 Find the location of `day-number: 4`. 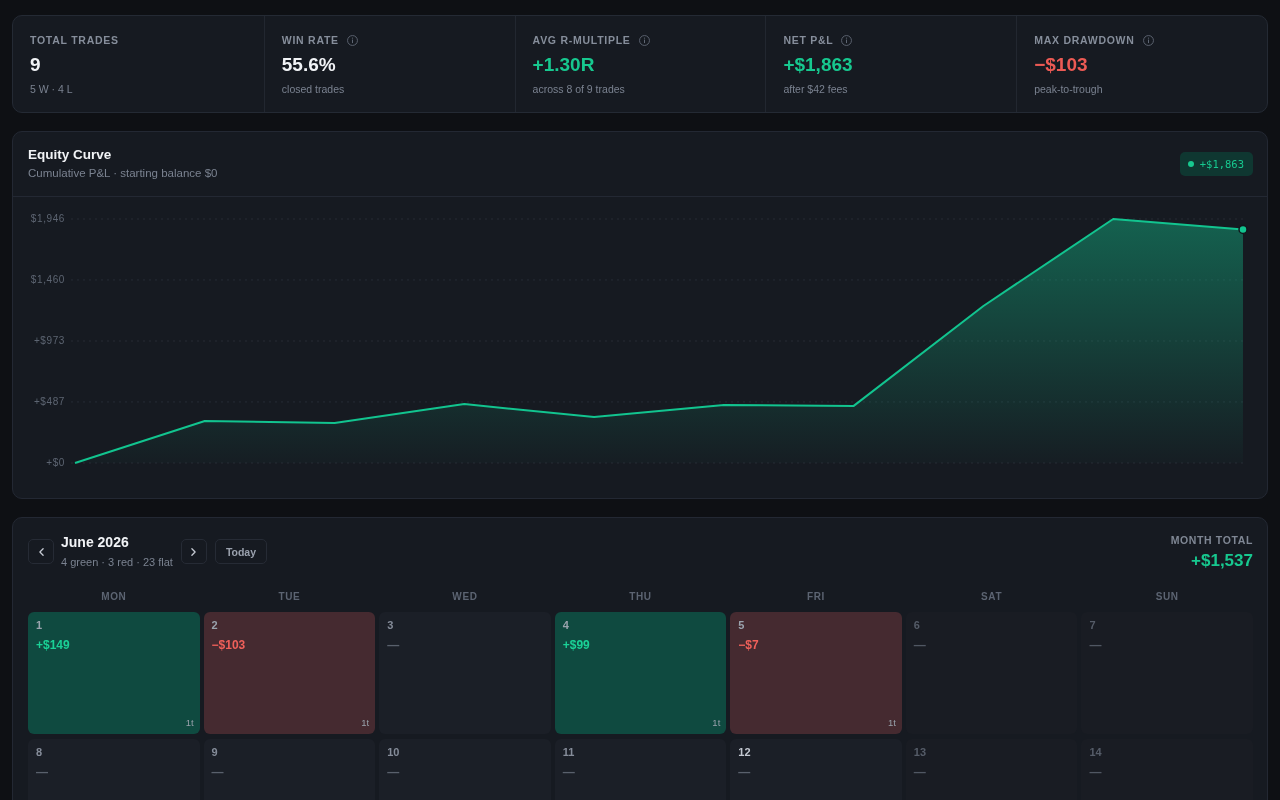

day-number: 4 is located at coordinates (565, 625).